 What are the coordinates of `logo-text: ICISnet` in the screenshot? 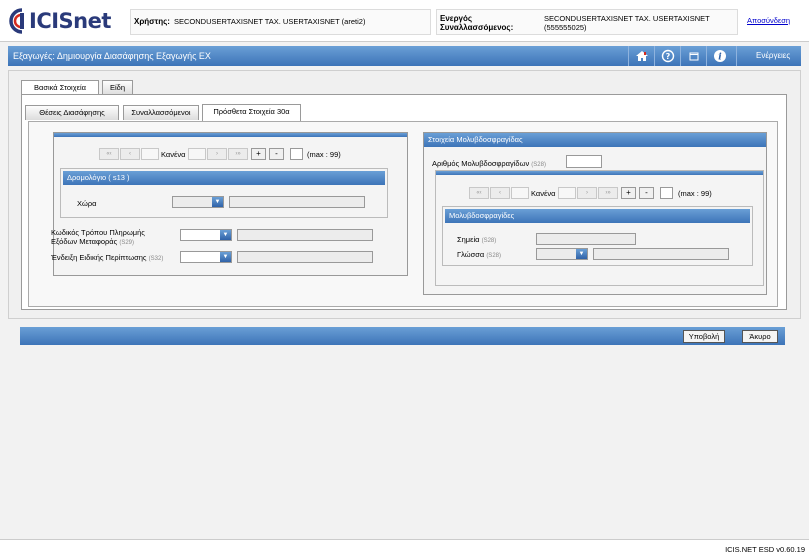 It's located at (70, 21).